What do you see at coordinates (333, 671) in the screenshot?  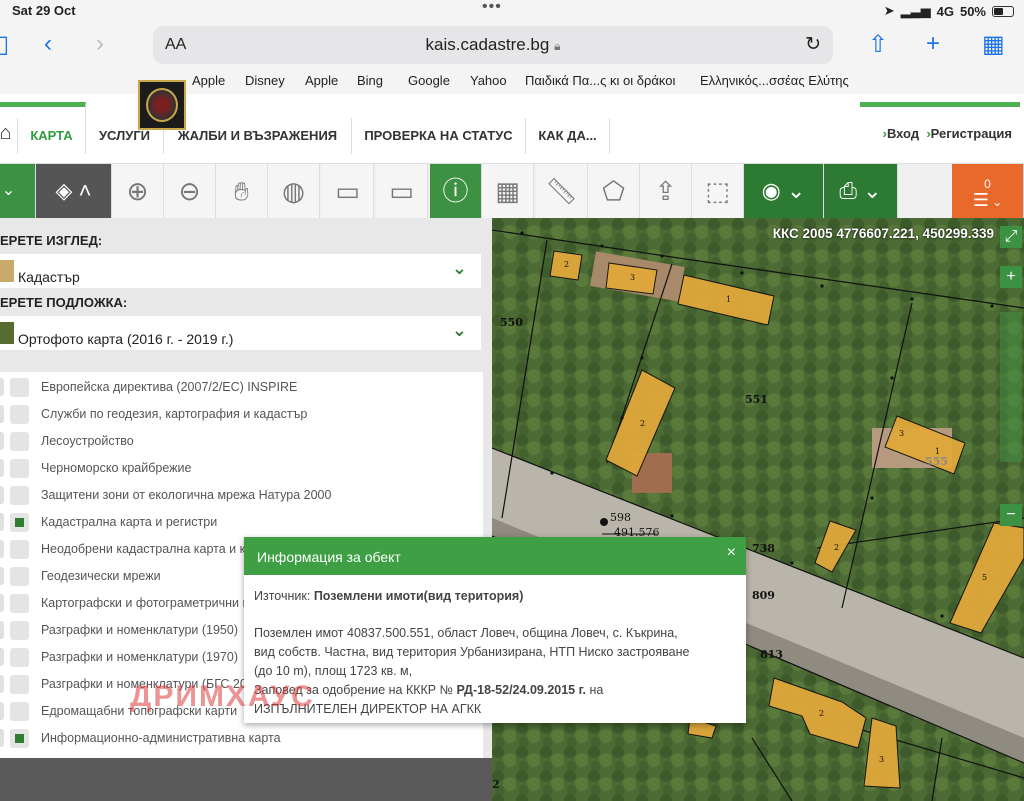 I see `parcel-description: (до 10 m), площ 1723 кв. м,` at bounding box center [333, 671].